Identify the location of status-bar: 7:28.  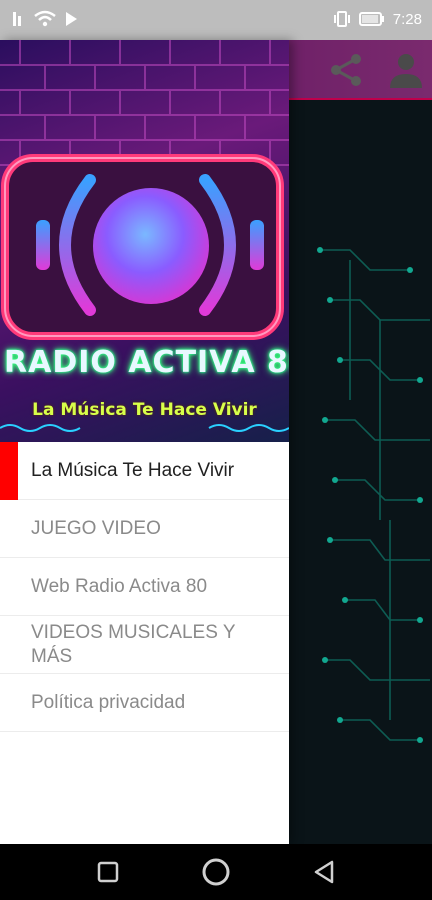
(216, 20).